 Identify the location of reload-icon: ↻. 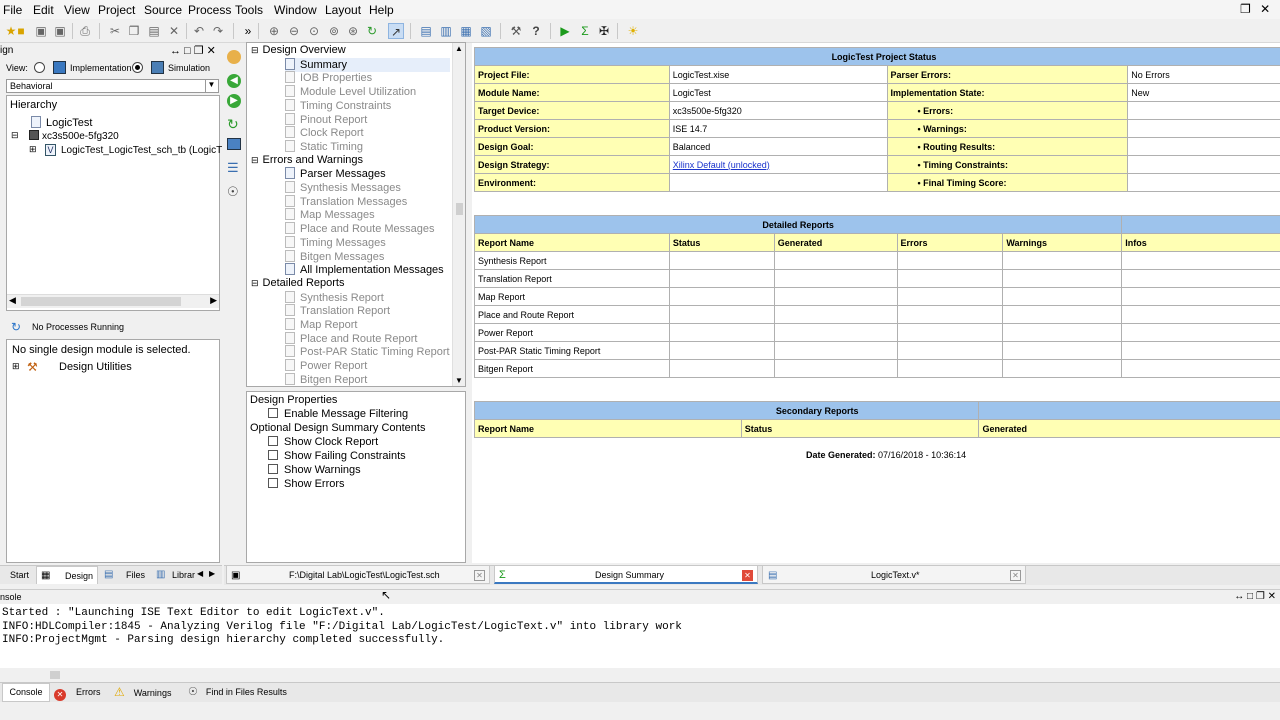
(233, 124).